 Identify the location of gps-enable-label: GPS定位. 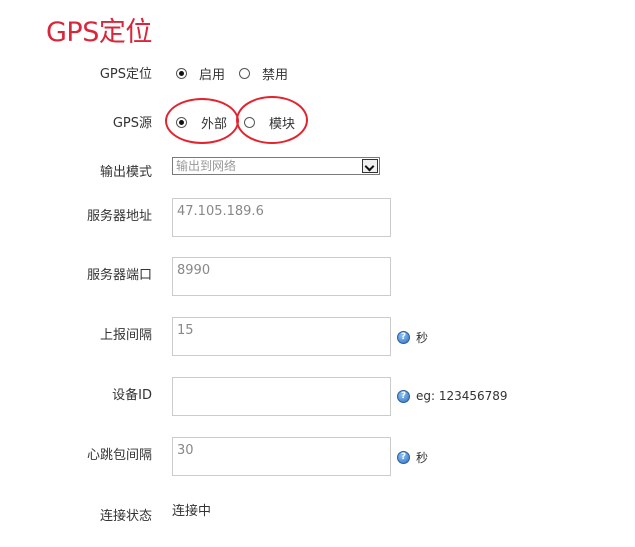
(125, 74).